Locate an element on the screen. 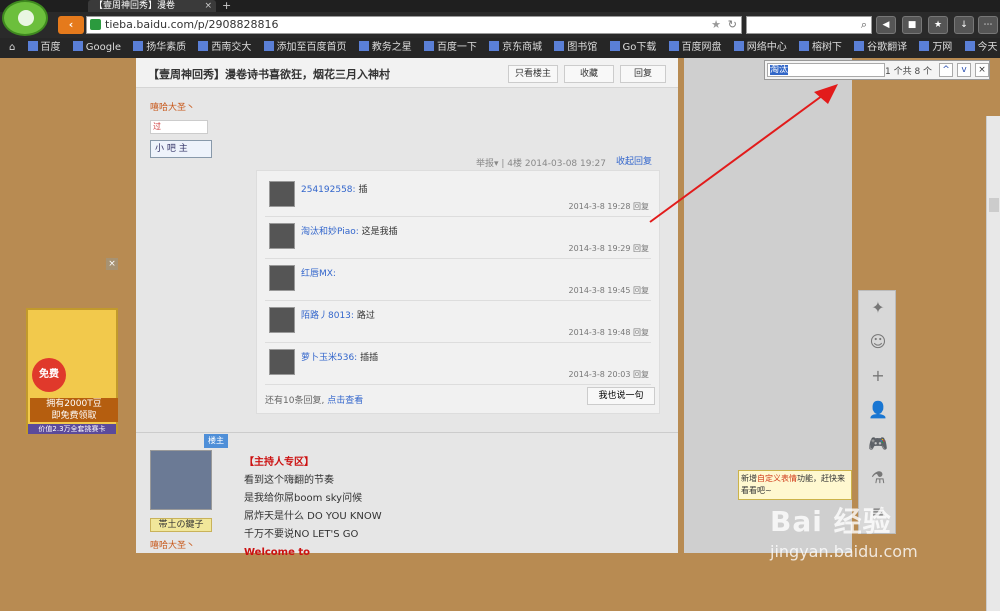 Image resolution: width=1000 pixels, height=611 pixels. find-prev-button: ^ is located at coordinates (946, 70).